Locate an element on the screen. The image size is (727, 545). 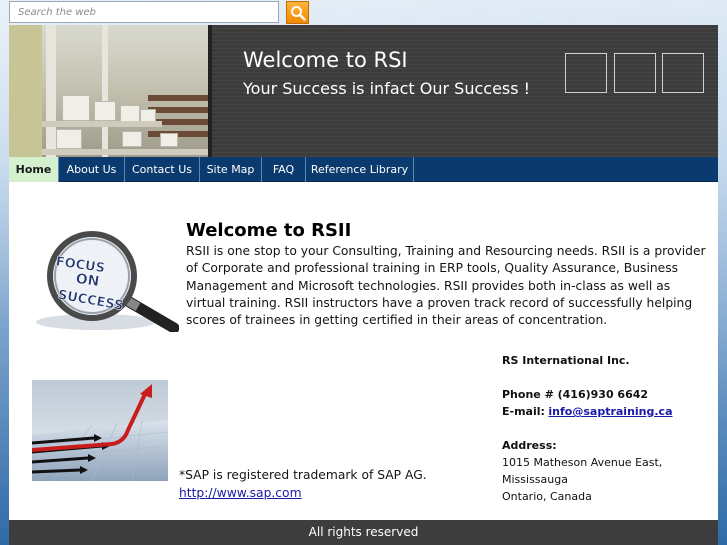
address-line: 1015 Matheson Avenue East, is located at coordinates (582, 462).